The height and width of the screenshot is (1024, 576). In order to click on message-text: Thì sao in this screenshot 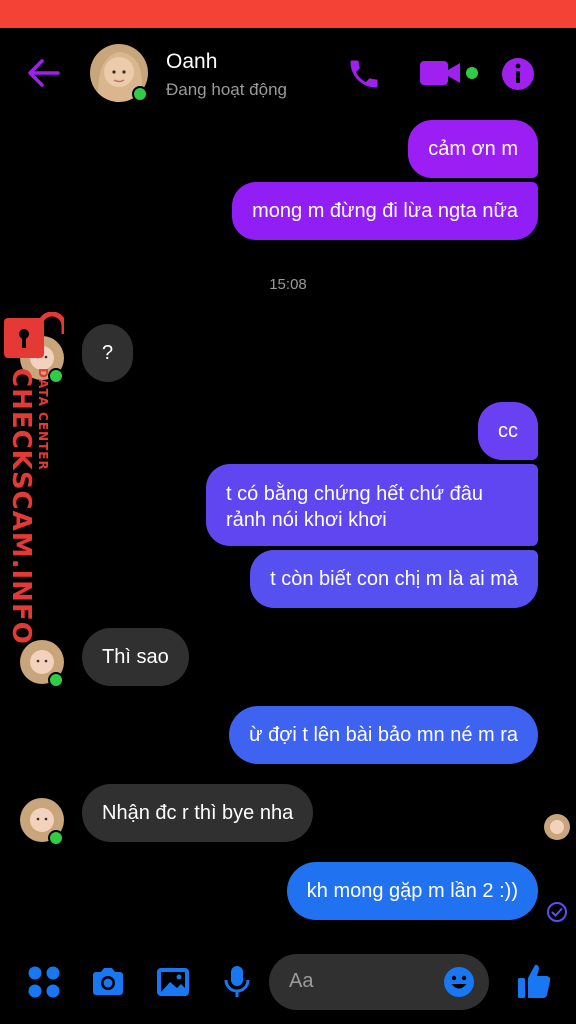, I will do `click(135, 657)`.